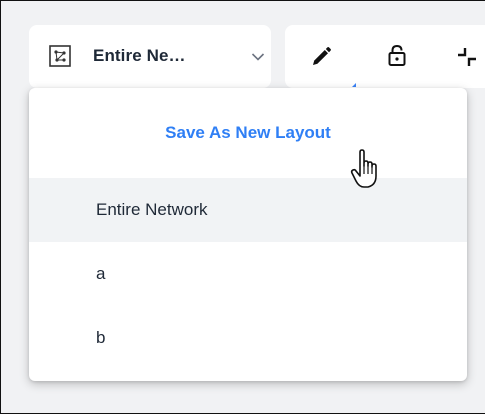 The height and width of the screenshot is (414, 485). Describe the element at coordinates (248, 338) in the screenshot. I see `menu-item-b: b` at that location.